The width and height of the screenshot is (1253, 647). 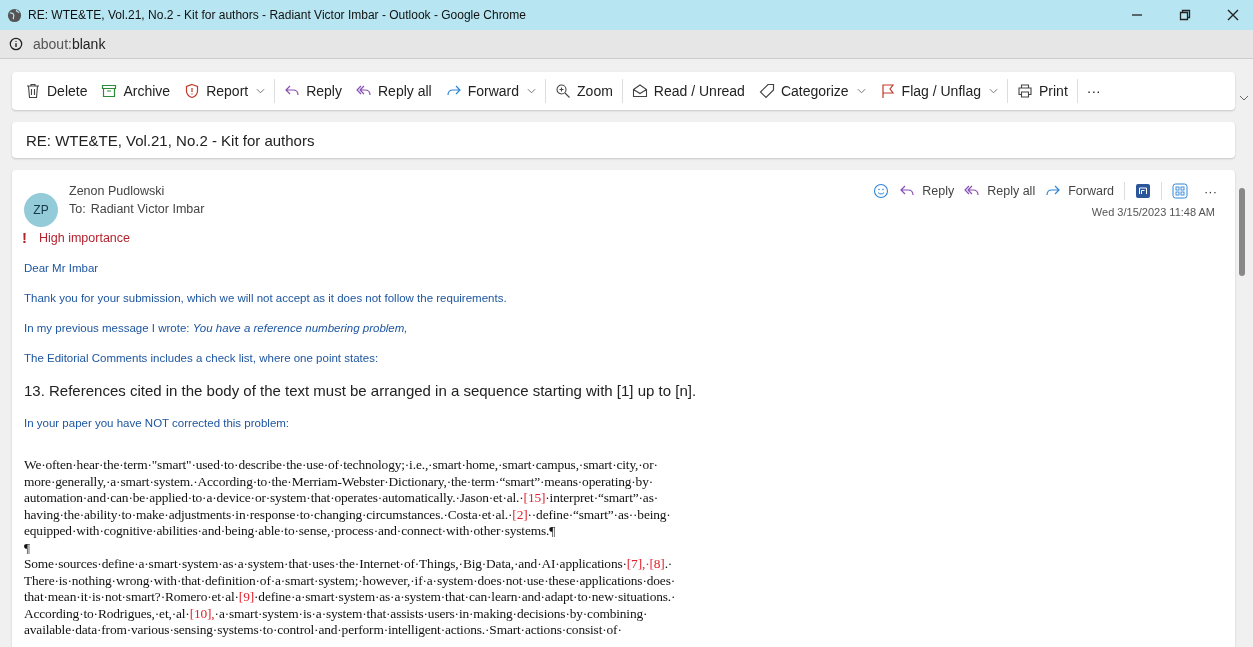 I want to click on body-paragraph: In my previous message I wrote: You have a reference numbering problem,, so click(x=216, y=328).